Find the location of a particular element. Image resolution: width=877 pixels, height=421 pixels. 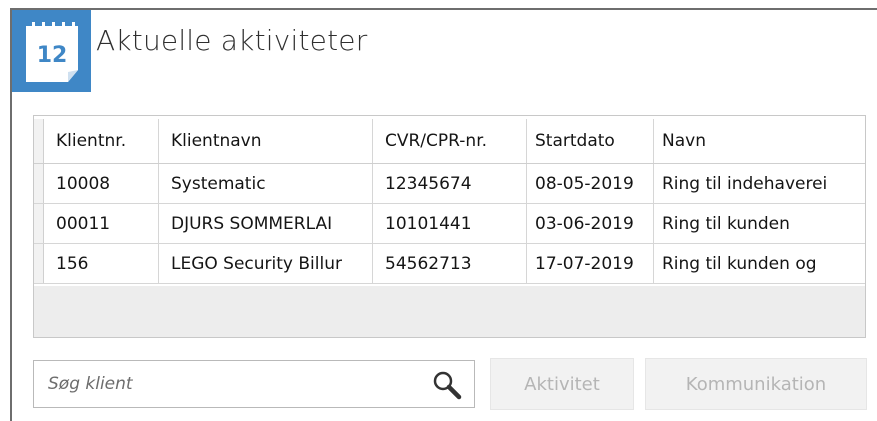

search-box is located at coordinates (254, 384).